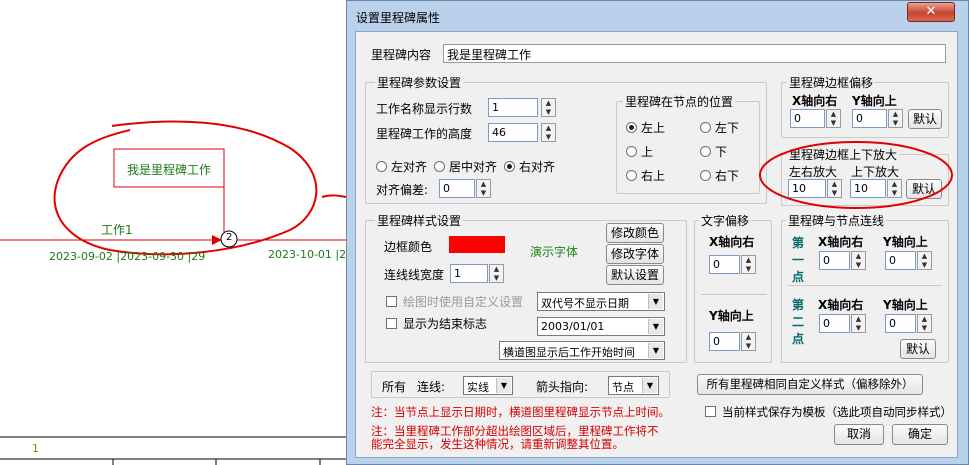  I want to click on apply-all-same-style-button: 所有里程碑相同自定义样式（偏移除外）, so click(810, 384).